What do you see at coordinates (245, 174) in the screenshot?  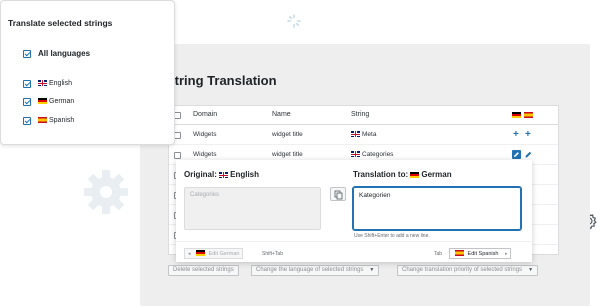 I see `original-language: English` at bounding box center [245, 174].